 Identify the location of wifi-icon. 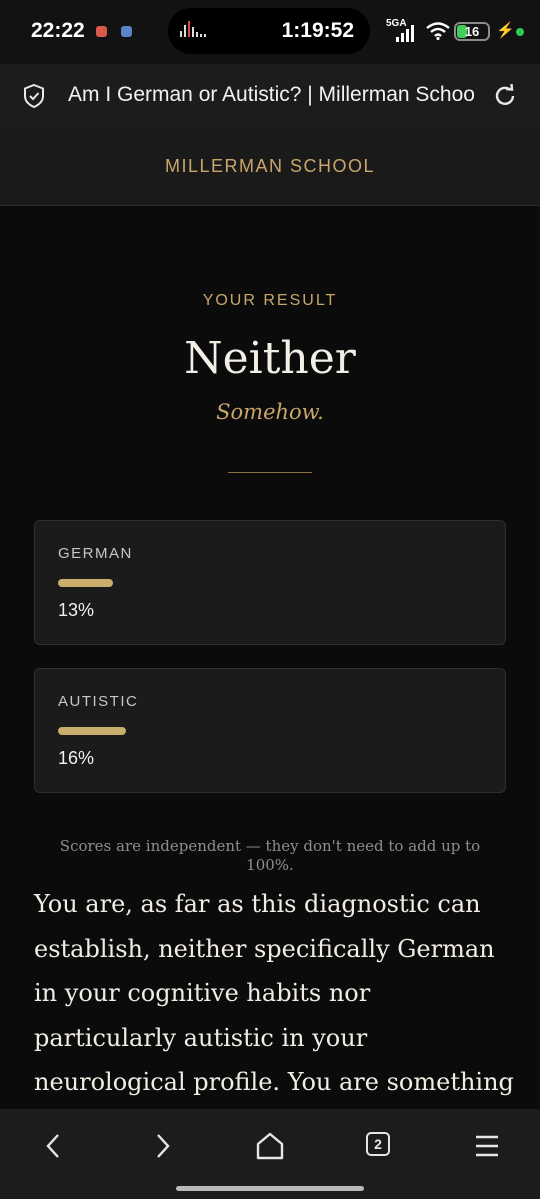
(438, 31).